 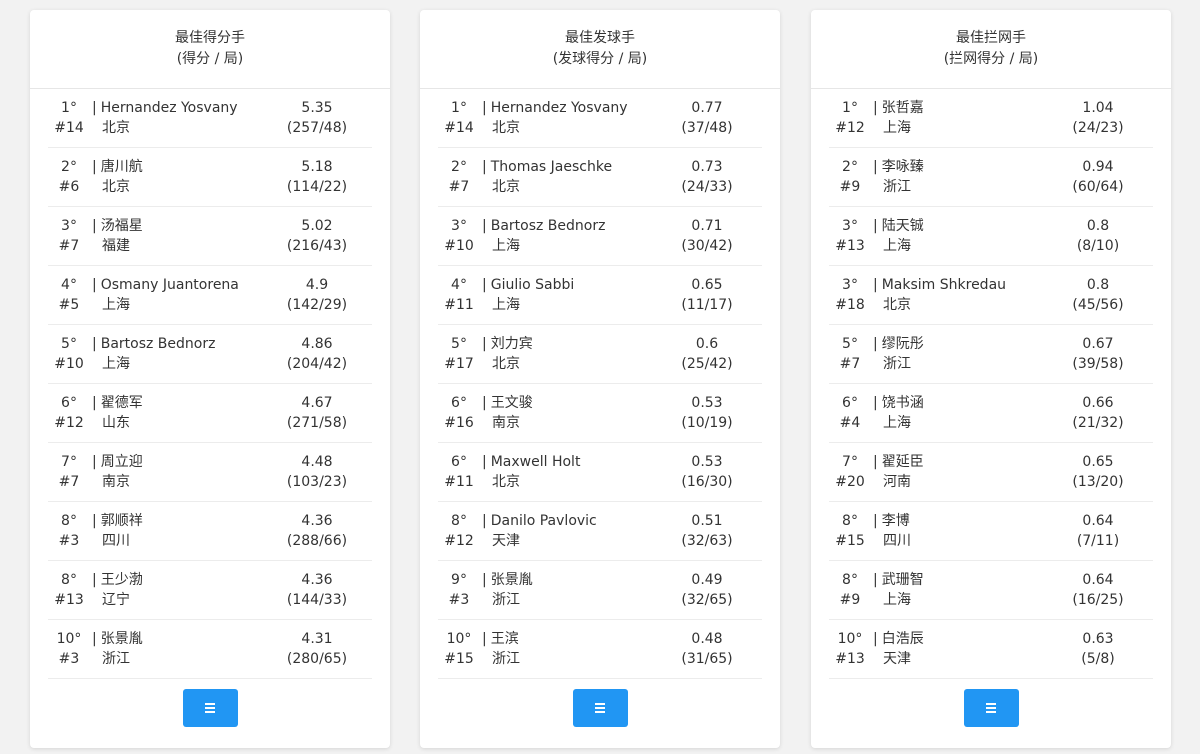 What do you see at coordinates (512, 344) in the screenshot?
I see `player-name: 刘力宾` at bounding box center [512, 344].